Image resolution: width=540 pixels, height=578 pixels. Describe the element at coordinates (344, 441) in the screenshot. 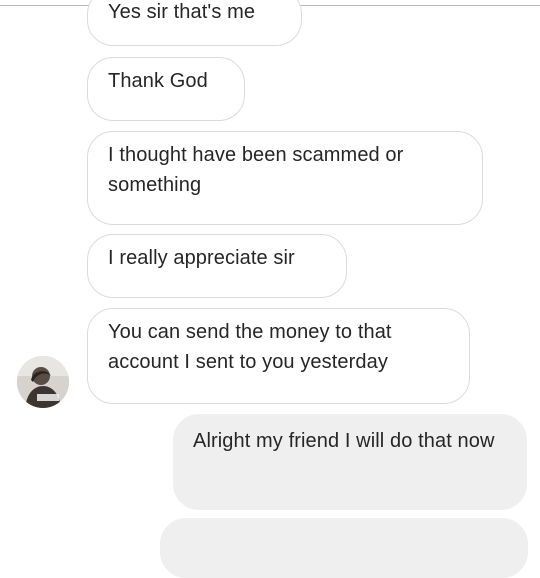

I see `message-text: Alright my friend I will do that now` at that location.